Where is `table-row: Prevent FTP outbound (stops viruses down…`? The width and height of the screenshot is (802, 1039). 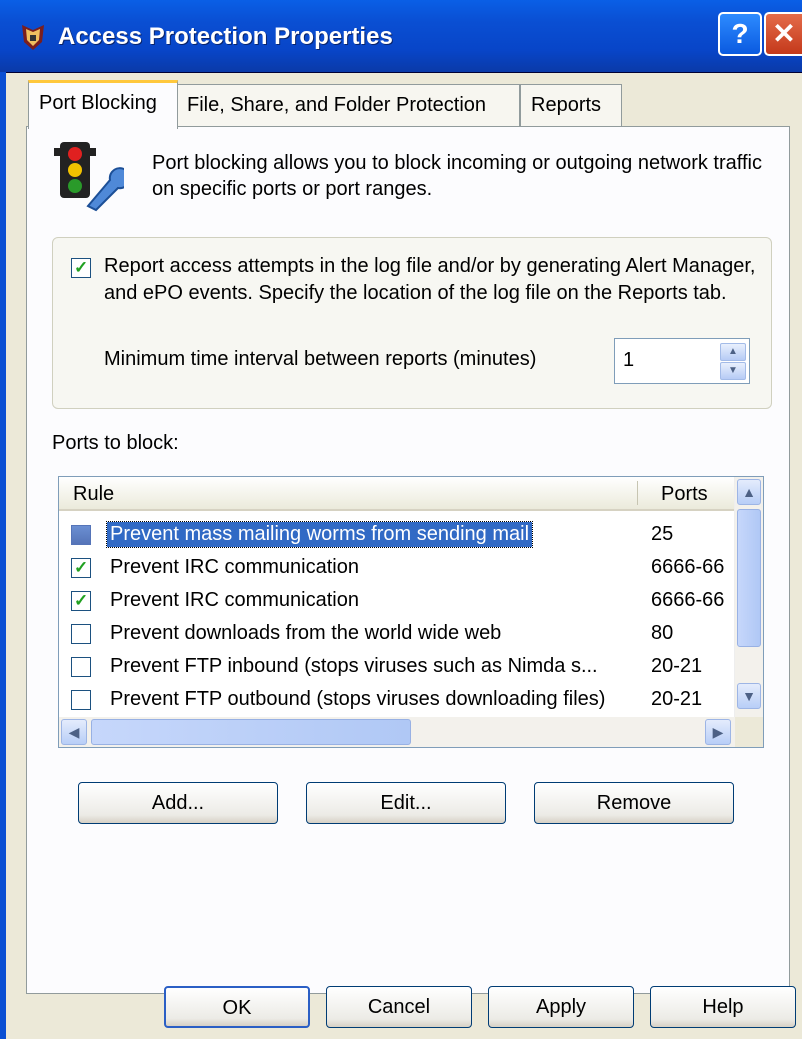 table-row: Prevent FTP outbound (stops viruses down… is located at coordinates (397, 700).